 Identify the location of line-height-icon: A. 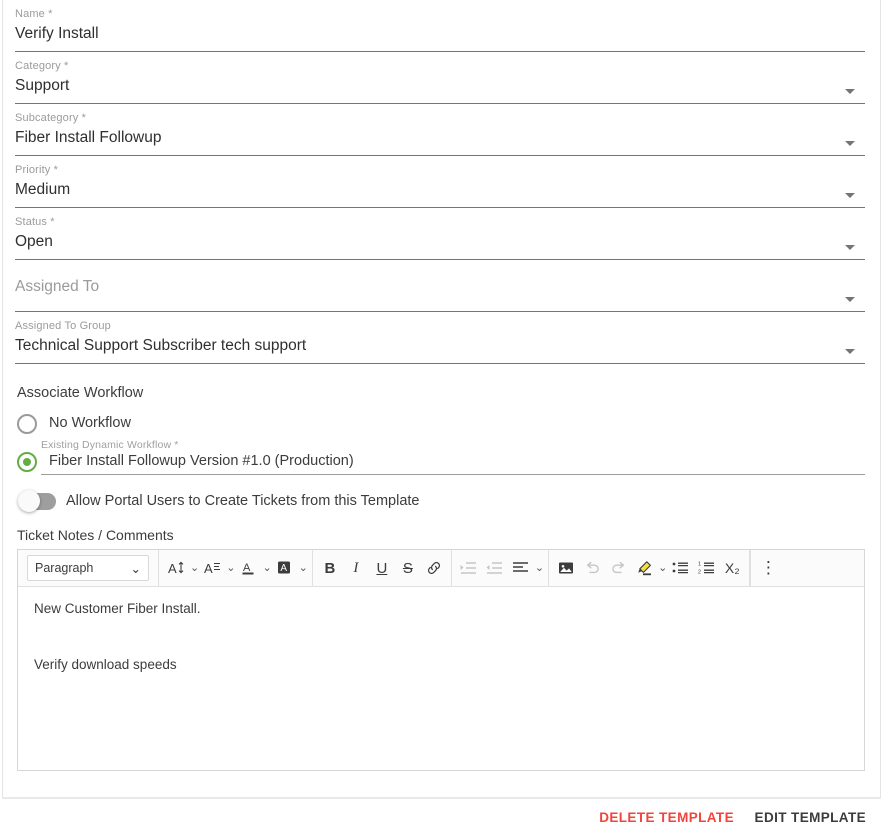
(212, 568).